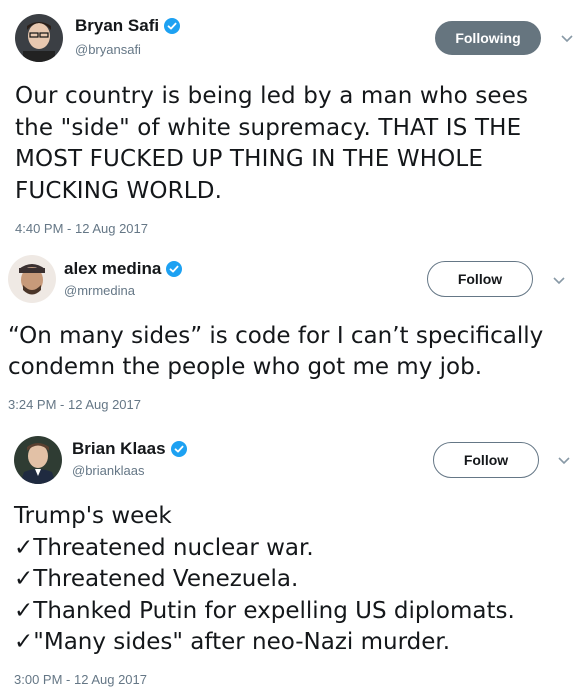 This screenshot has height=691, width=584. Describe the element at coordinates (119, 448) in the screenshot. I see `display-name-text: Brian Klaas` at that location.